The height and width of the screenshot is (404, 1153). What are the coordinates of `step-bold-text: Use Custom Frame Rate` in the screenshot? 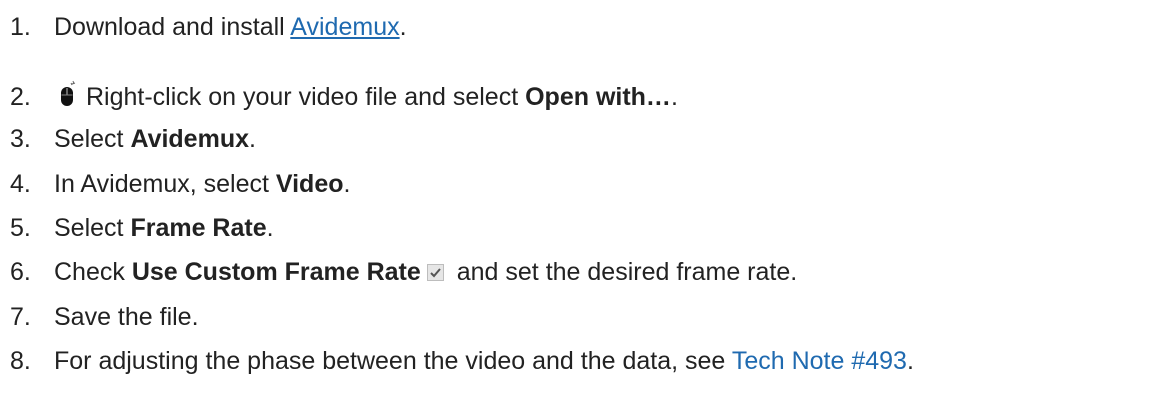 It's located at (276, 272).